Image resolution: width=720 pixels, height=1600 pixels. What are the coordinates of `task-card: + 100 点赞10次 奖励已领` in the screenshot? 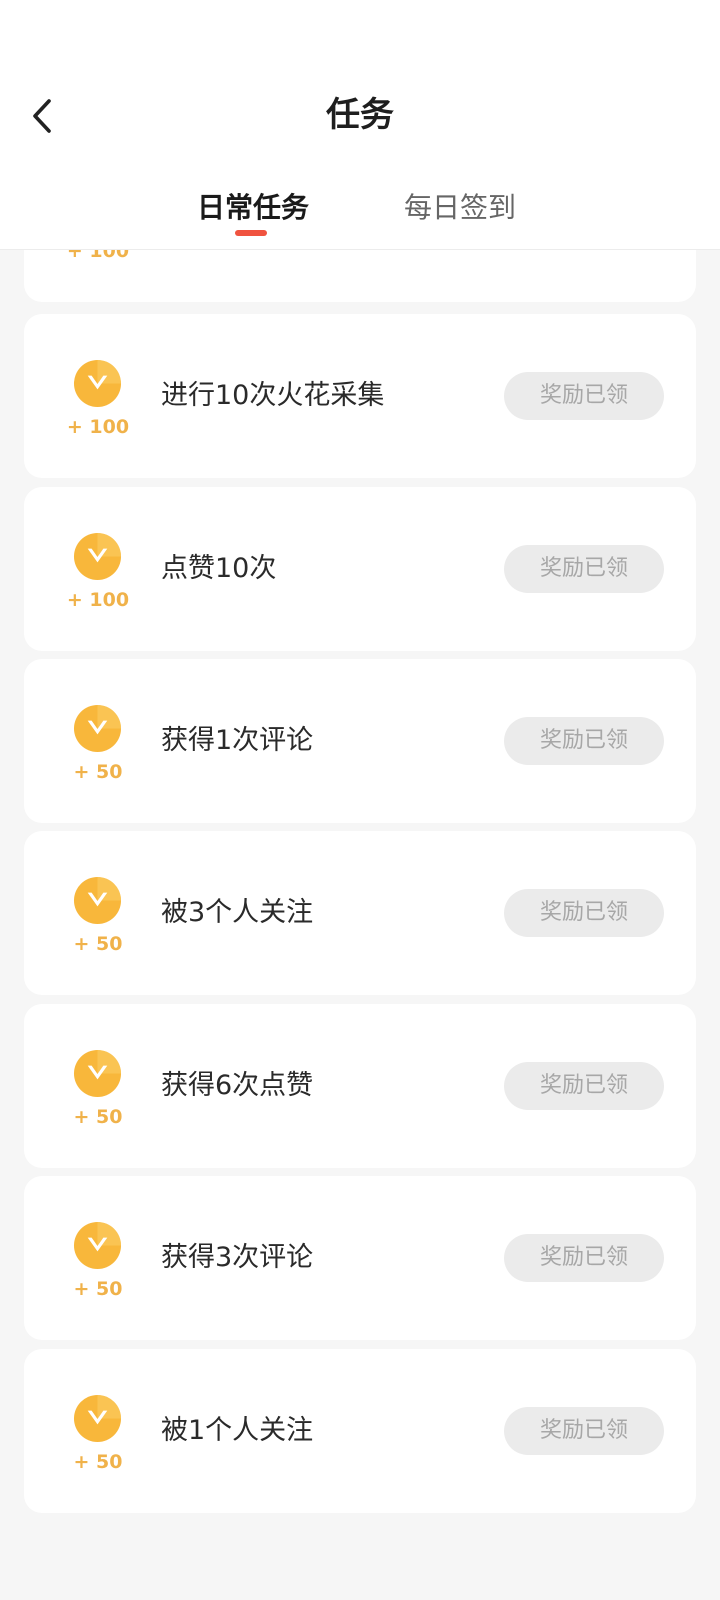 It's located at (360, 569).